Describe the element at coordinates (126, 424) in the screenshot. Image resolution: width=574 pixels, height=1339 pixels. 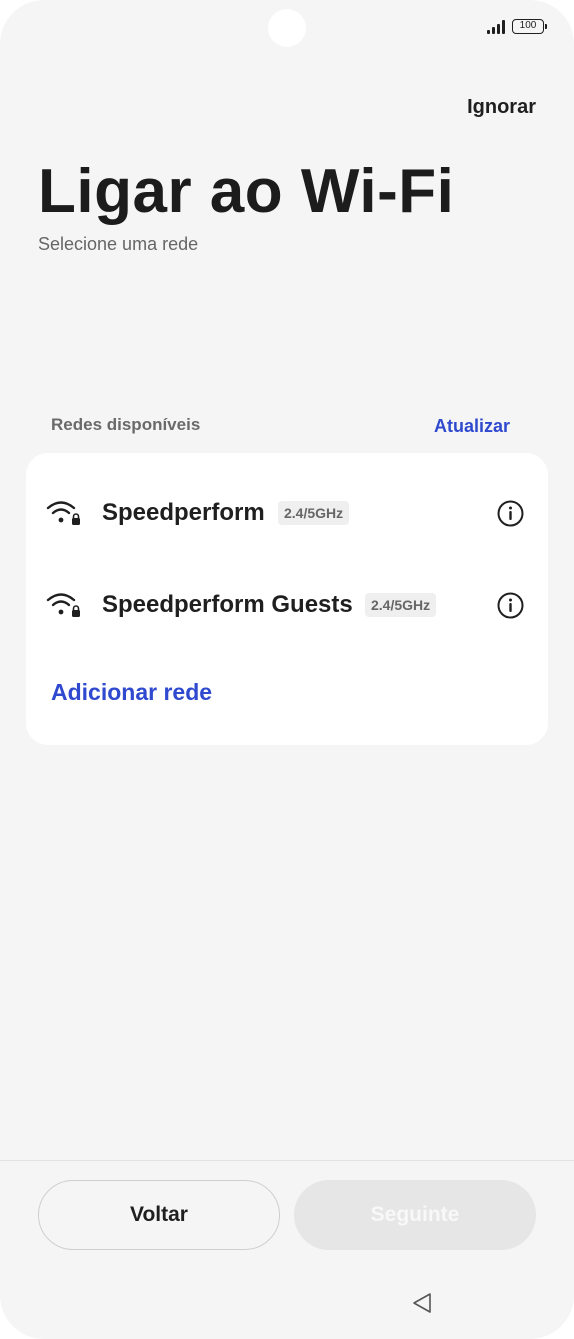
I see `available-networks-label: Redes disponíveis` at that location.